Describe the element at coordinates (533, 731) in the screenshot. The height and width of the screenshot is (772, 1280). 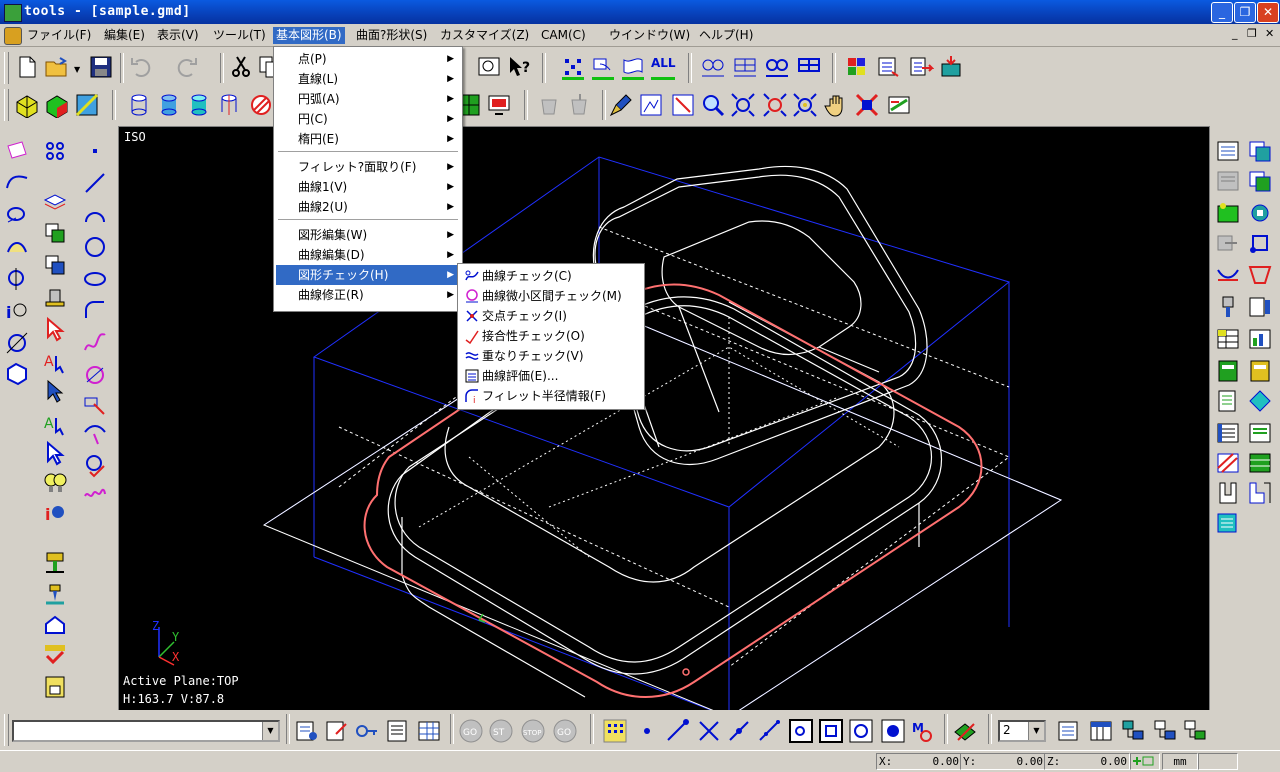
I see `stop-disabled-icon: STOP` at that location.